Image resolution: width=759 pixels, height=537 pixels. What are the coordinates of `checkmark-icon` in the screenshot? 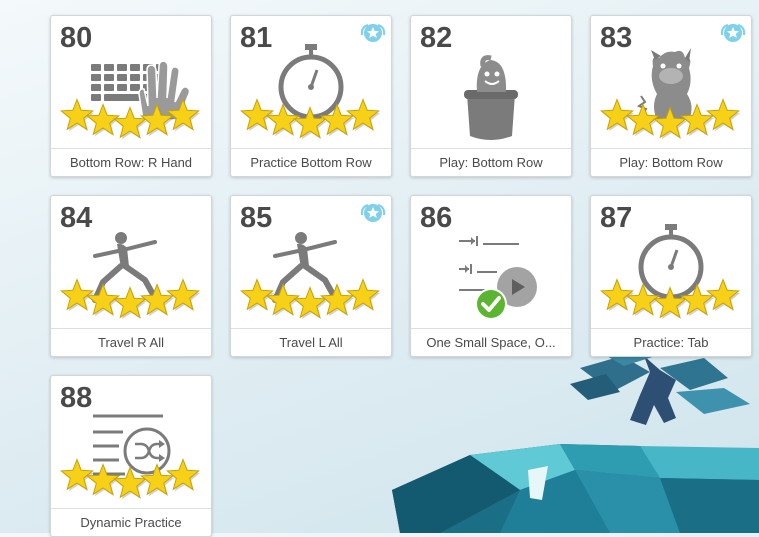 It's located at (491, 304).